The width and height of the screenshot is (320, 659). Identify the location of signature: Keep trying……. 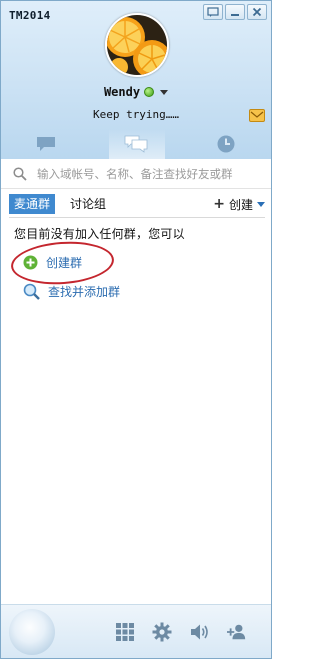
(136, 114).